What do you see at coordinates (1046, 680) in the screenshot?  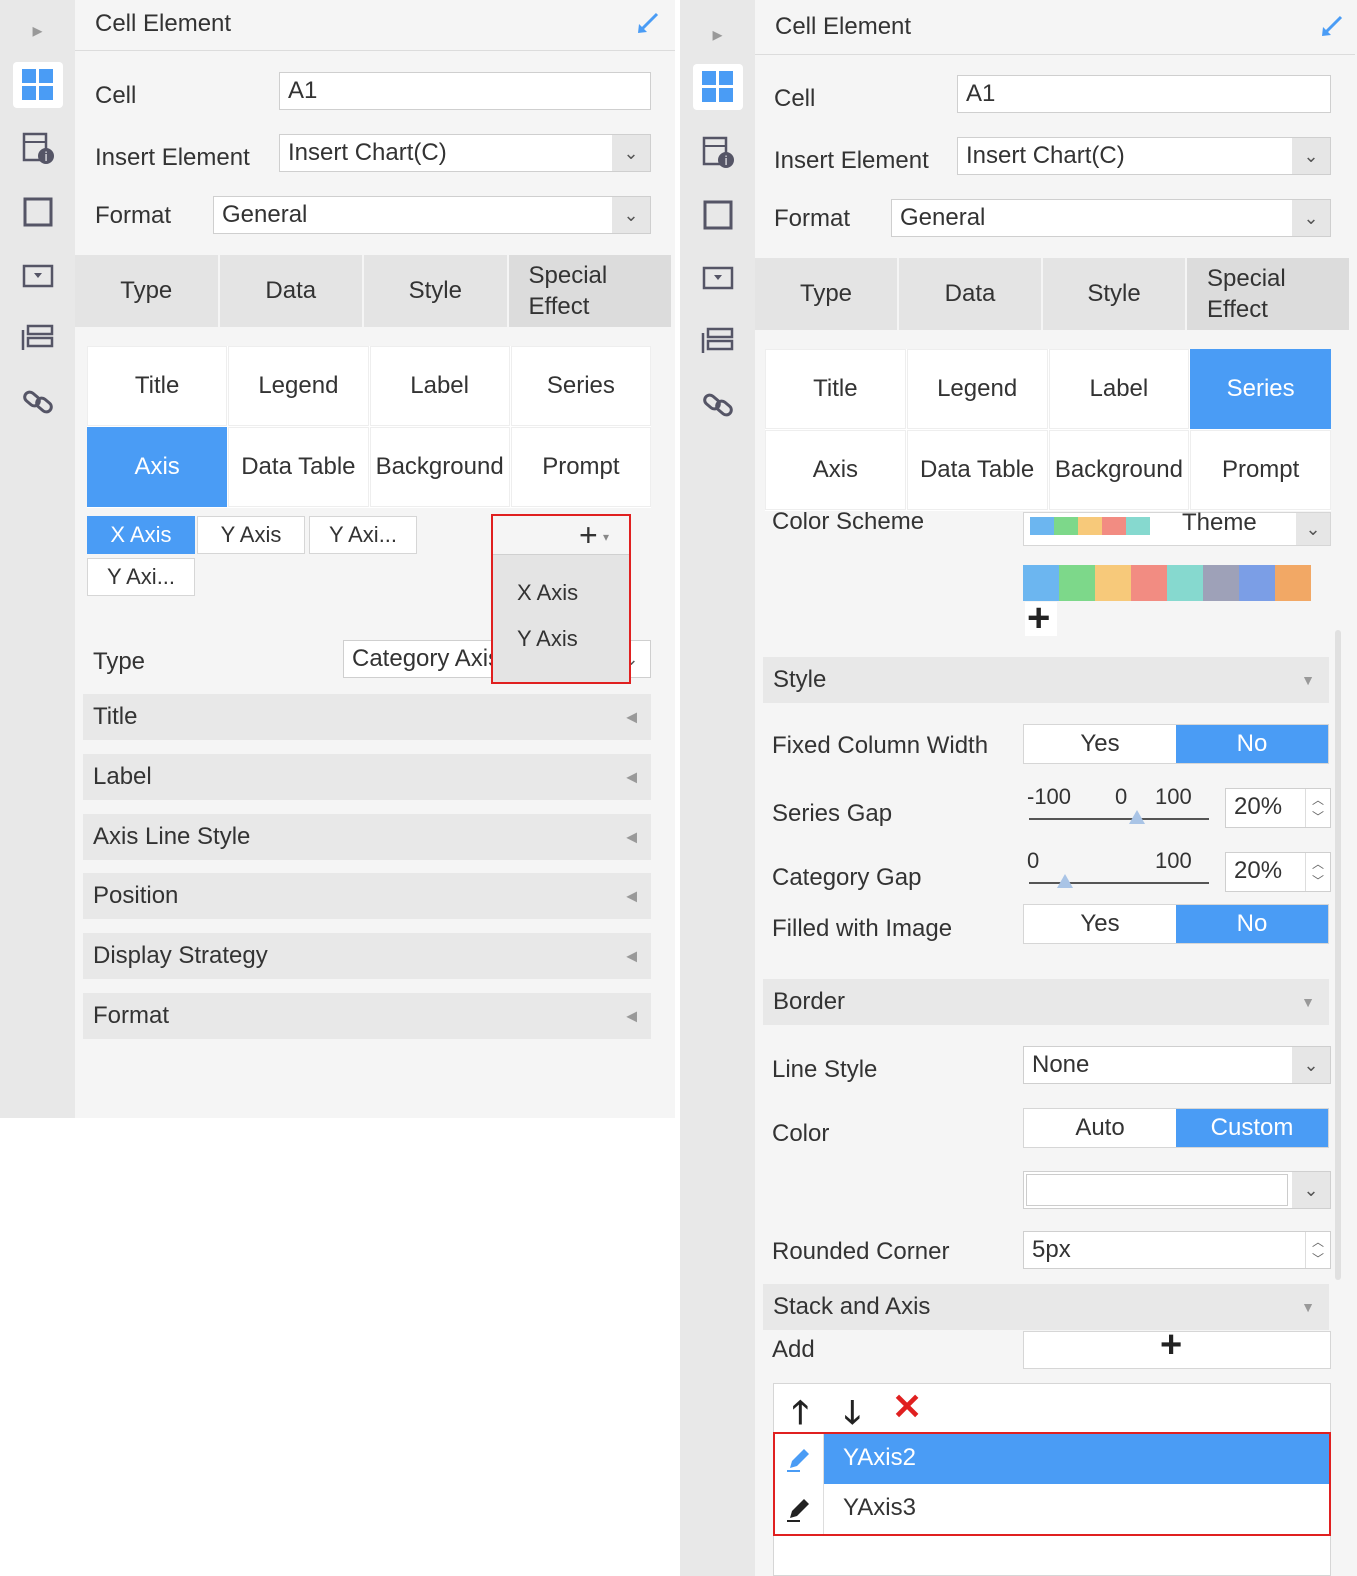 I see `section-style: Style ▼` at bounding box center [1046, 680].